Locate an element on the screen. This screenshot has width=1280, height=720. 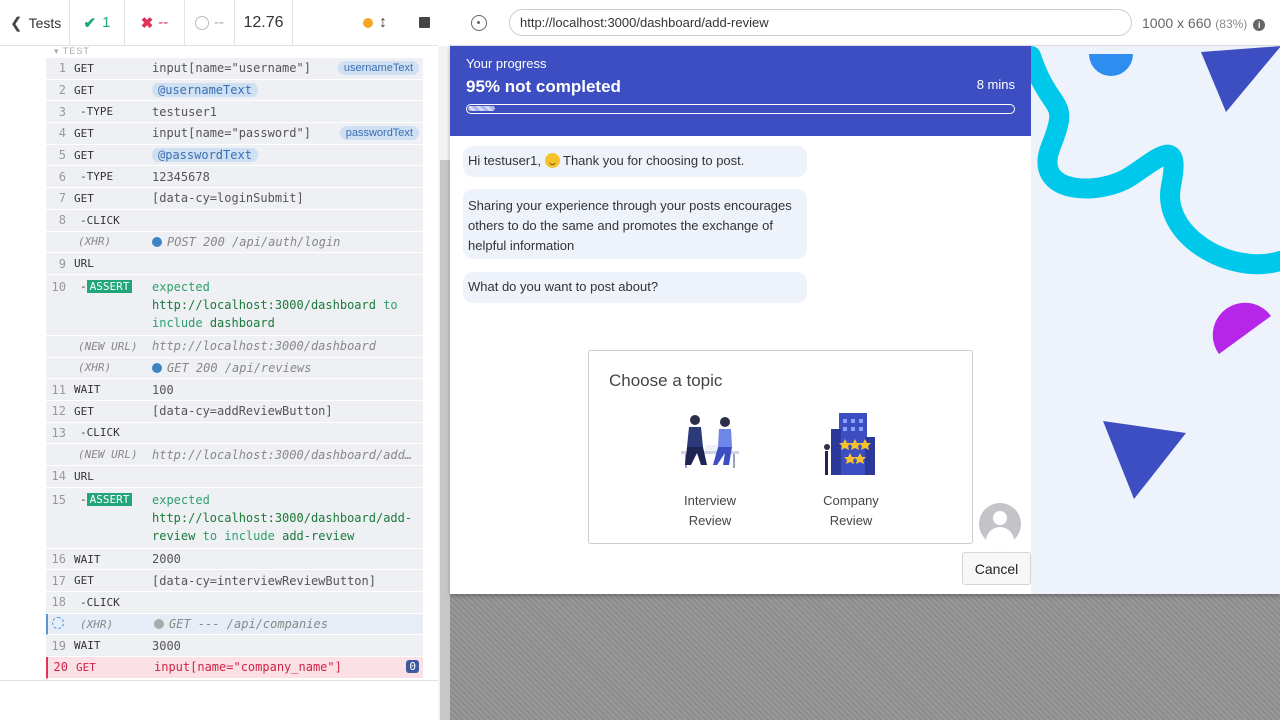
progress-status: 95% not completed is located at coordinates (543, 86).